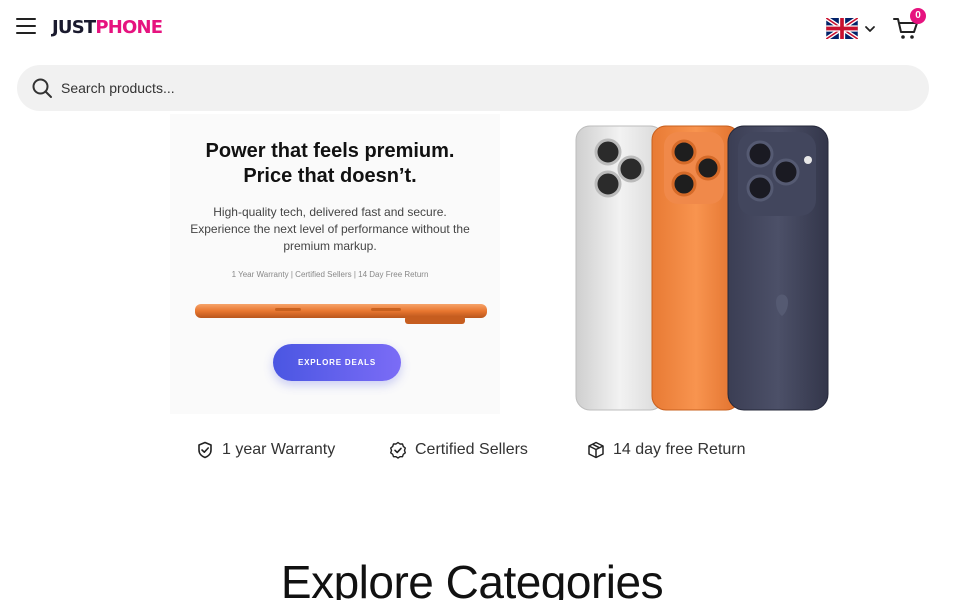 The image size is (960, 600). Describe the element at coordinates (918, 16) in the screenshot. I see `cart-count-badge: 0` at that location.